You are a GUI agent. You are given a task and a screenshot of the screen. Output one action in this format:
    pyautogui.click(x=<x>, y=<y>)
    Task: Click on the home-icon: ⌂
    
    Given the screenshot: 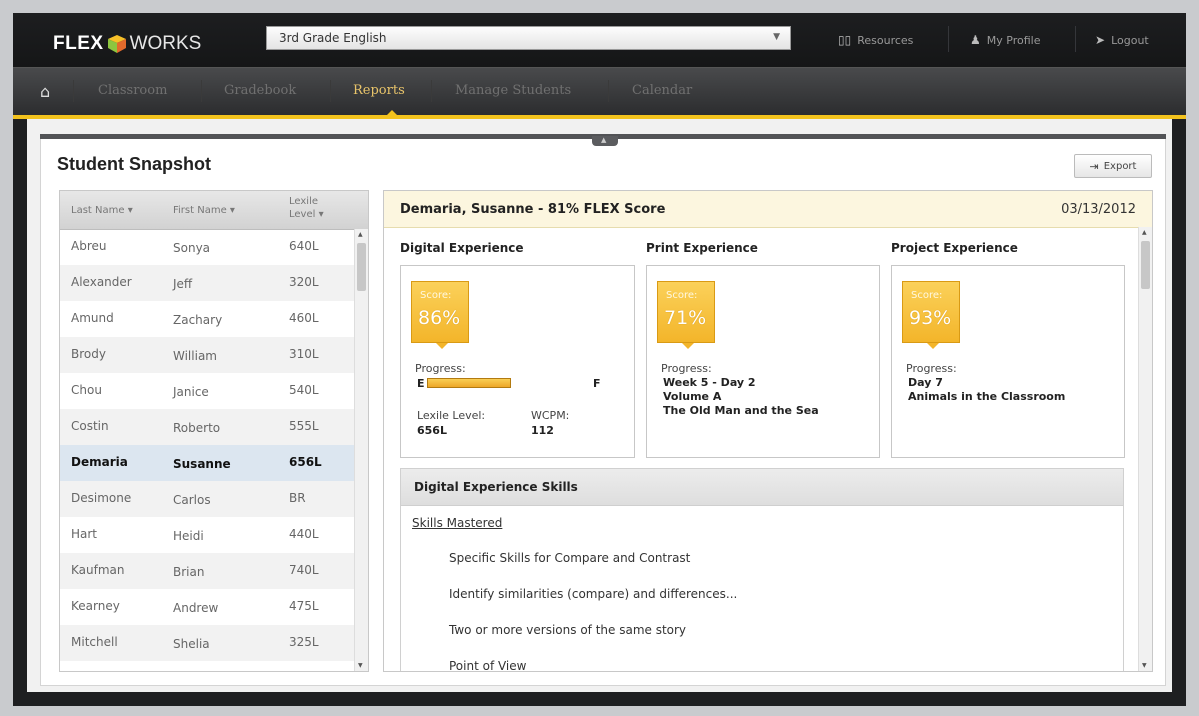 What is the action you would take?
    pyautogui.click(x=45, y=91)
    